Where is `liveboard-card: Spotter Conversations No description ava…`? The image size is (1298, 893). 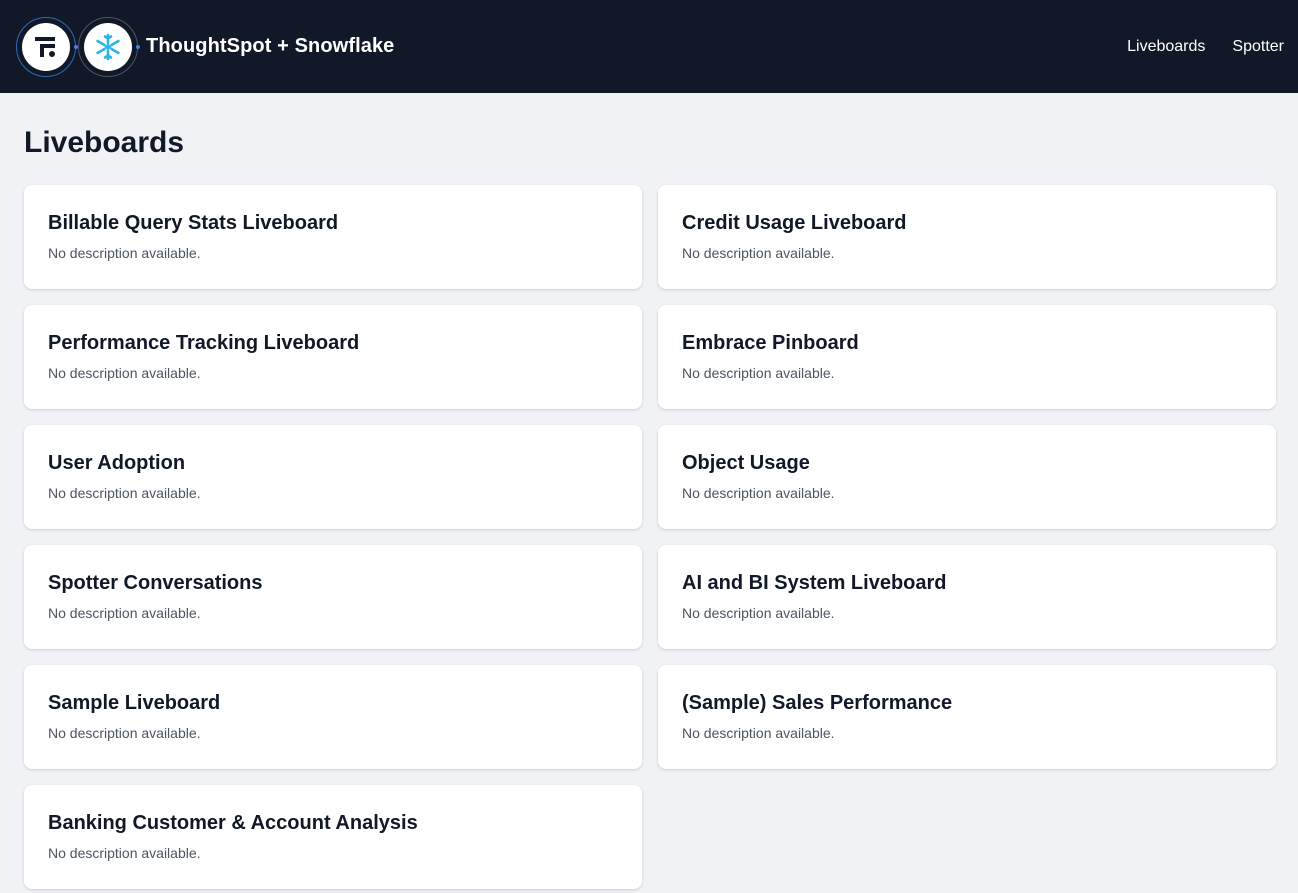 liveboard-card: Spotter Conversations No description ava… is located at coordinates (333, 597).